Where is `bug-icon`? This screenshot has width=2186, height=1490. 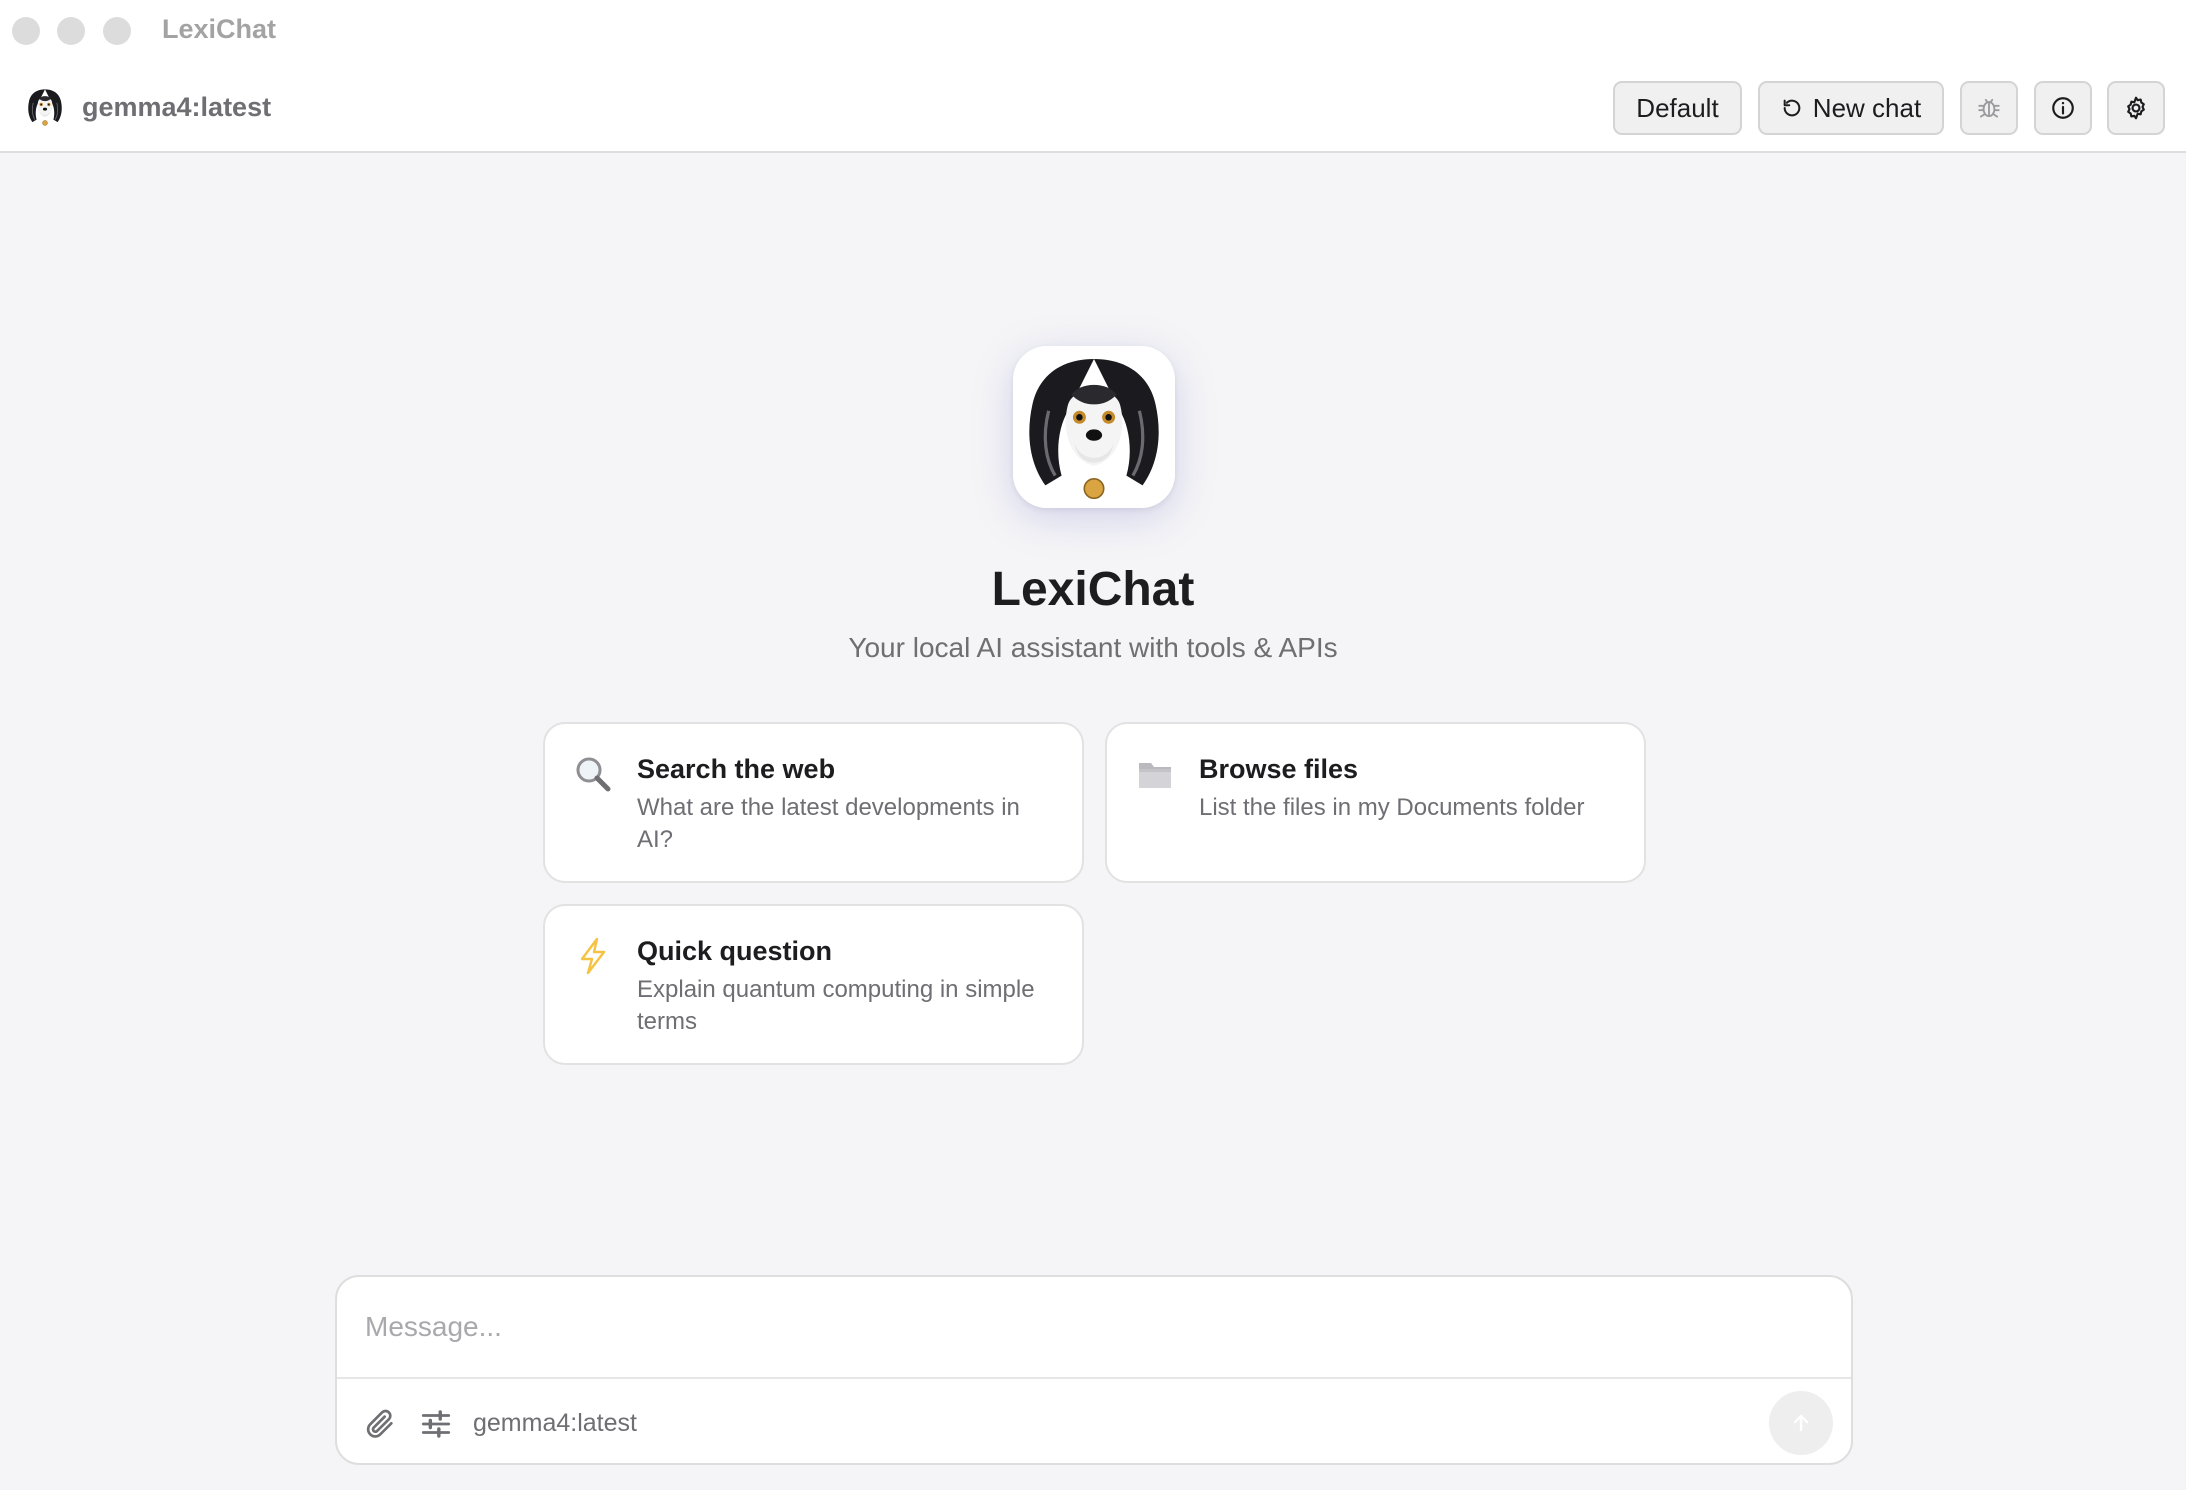
bug-icon is located at coordinates (1989, 108).